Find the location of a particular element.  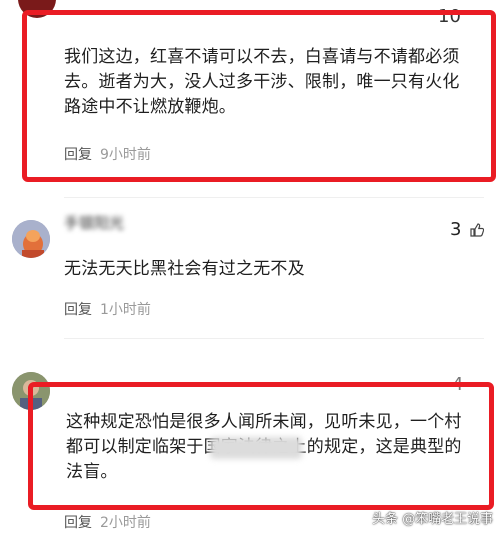

comment-meta: 回复 2小时前 is located at coordinates (107, 522).